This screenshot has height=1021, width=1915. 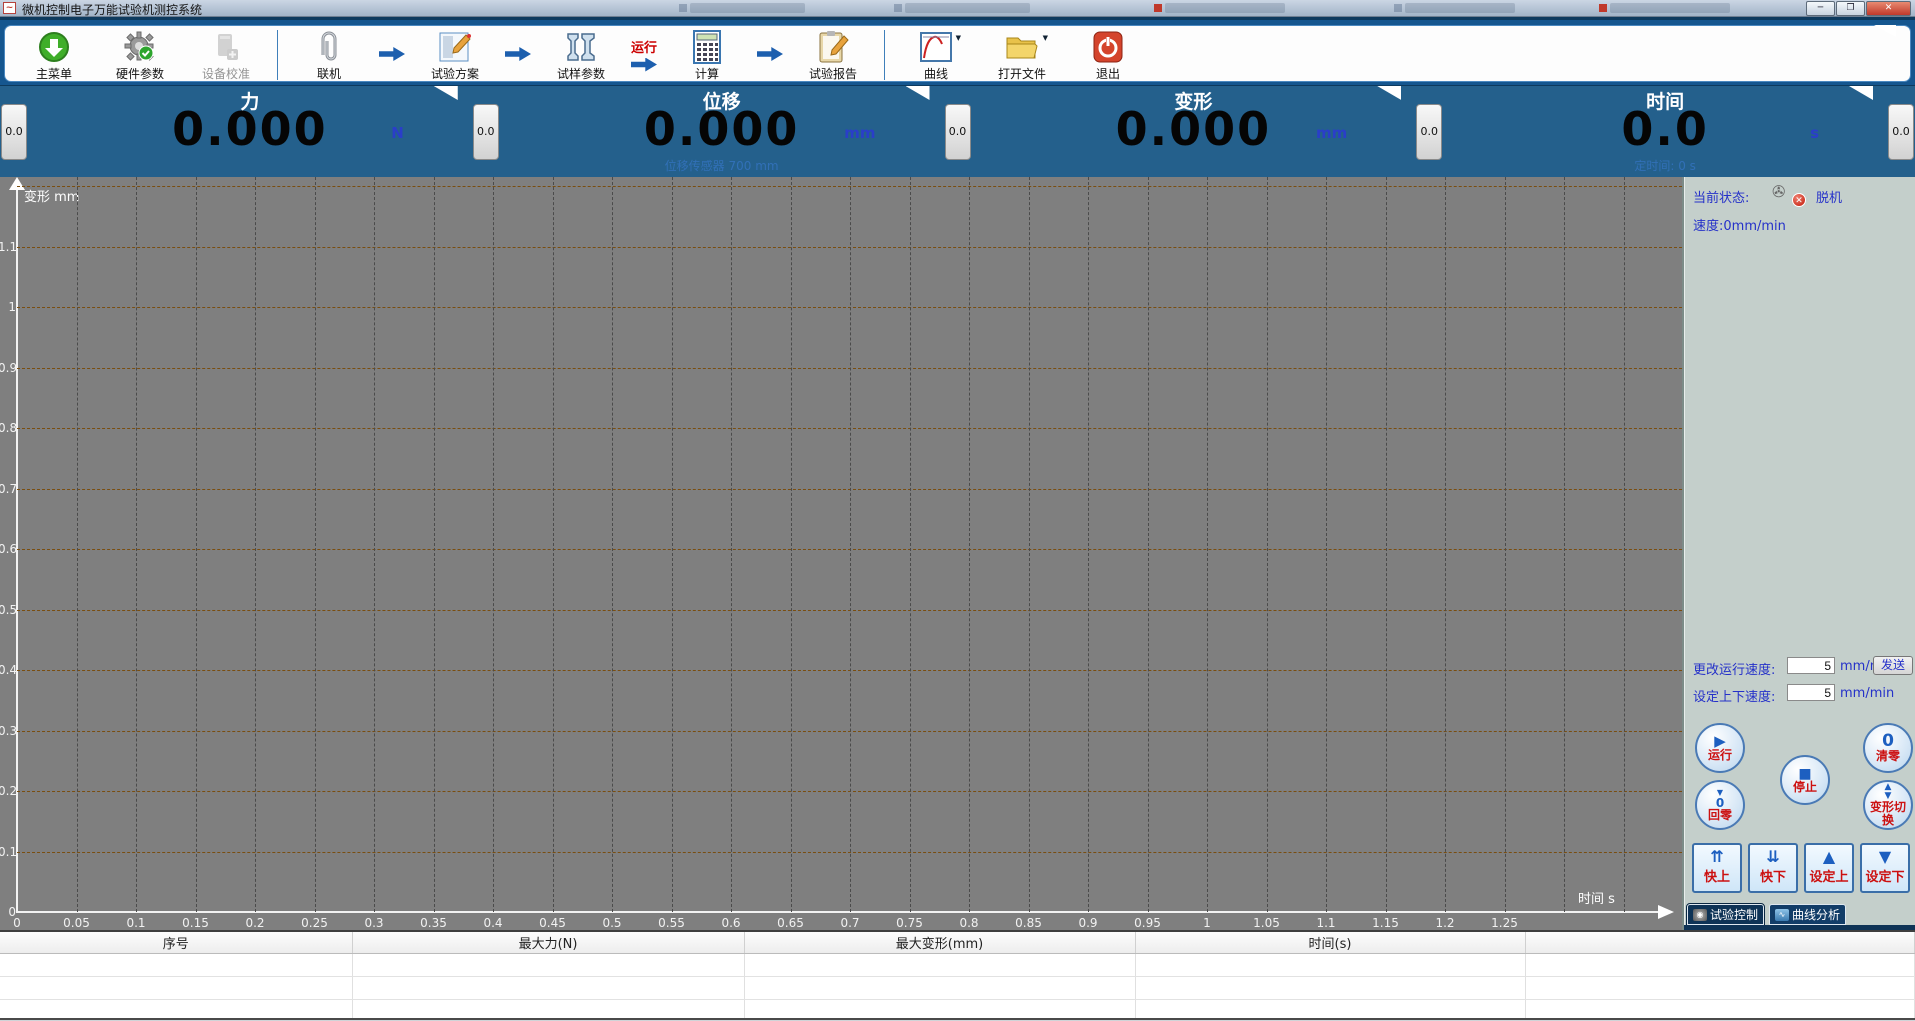 What do you see at coordinates (1805, 780) in the screenshot?
I see `stop-button: ■ 停止` at bounding box center [1805, 780].